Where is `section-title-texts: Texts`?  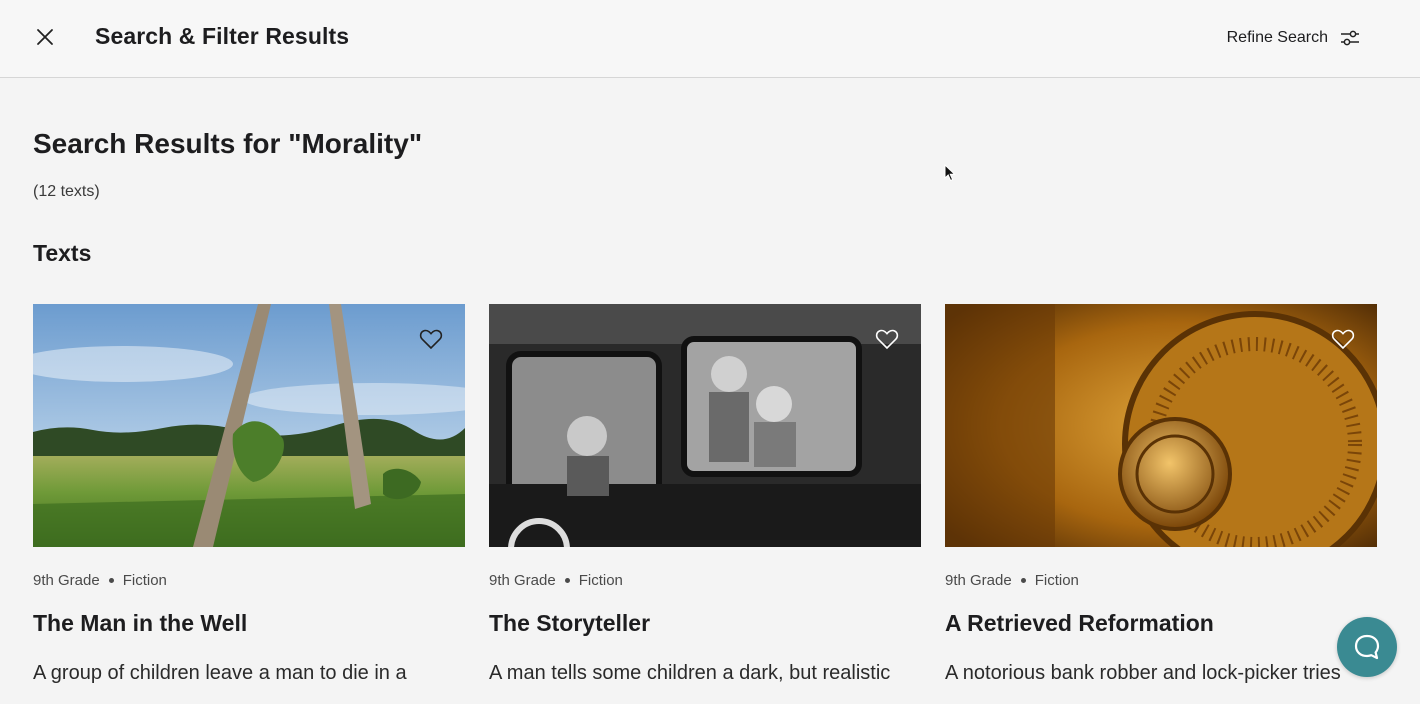
section-title-texts: Texts is located at coordinates (62, 253).